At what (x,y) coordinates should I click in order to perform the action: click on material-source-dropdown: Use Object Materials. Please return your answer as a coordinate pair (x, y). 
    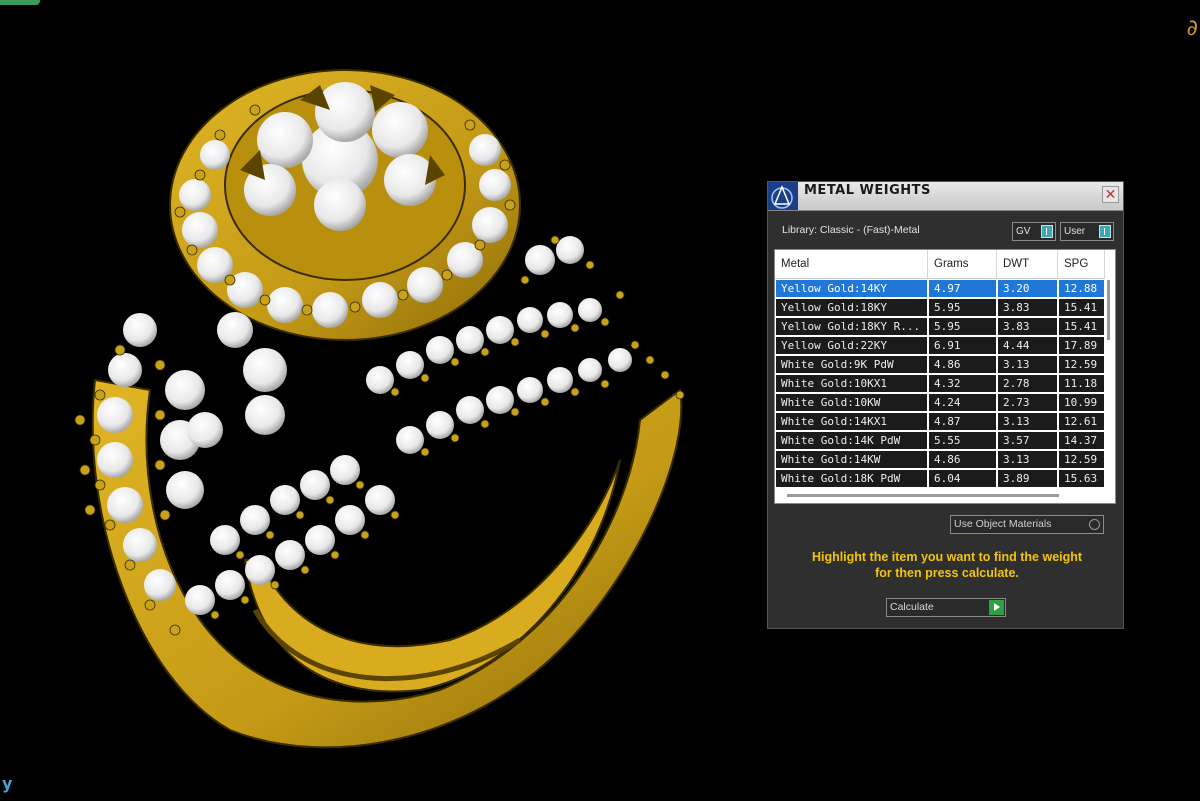
    Looking at the image, I should click on (1027, 524).